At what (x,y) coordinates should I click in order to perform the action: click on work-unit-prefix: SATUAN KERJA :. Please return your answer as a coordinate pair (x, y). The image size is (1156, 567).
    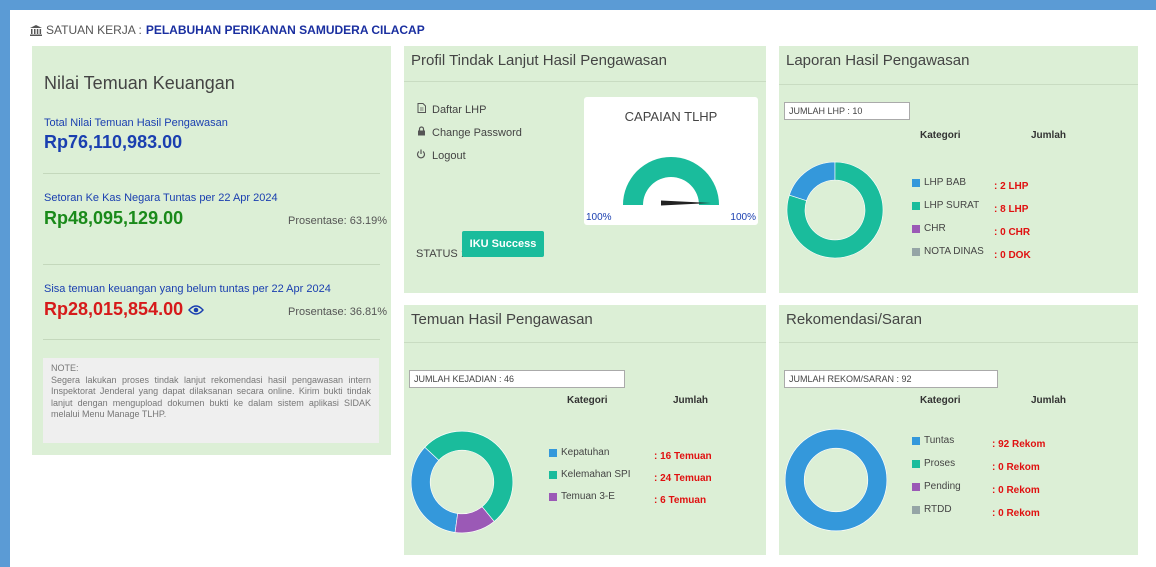
    Looking at the image, I should click on (94, 30).